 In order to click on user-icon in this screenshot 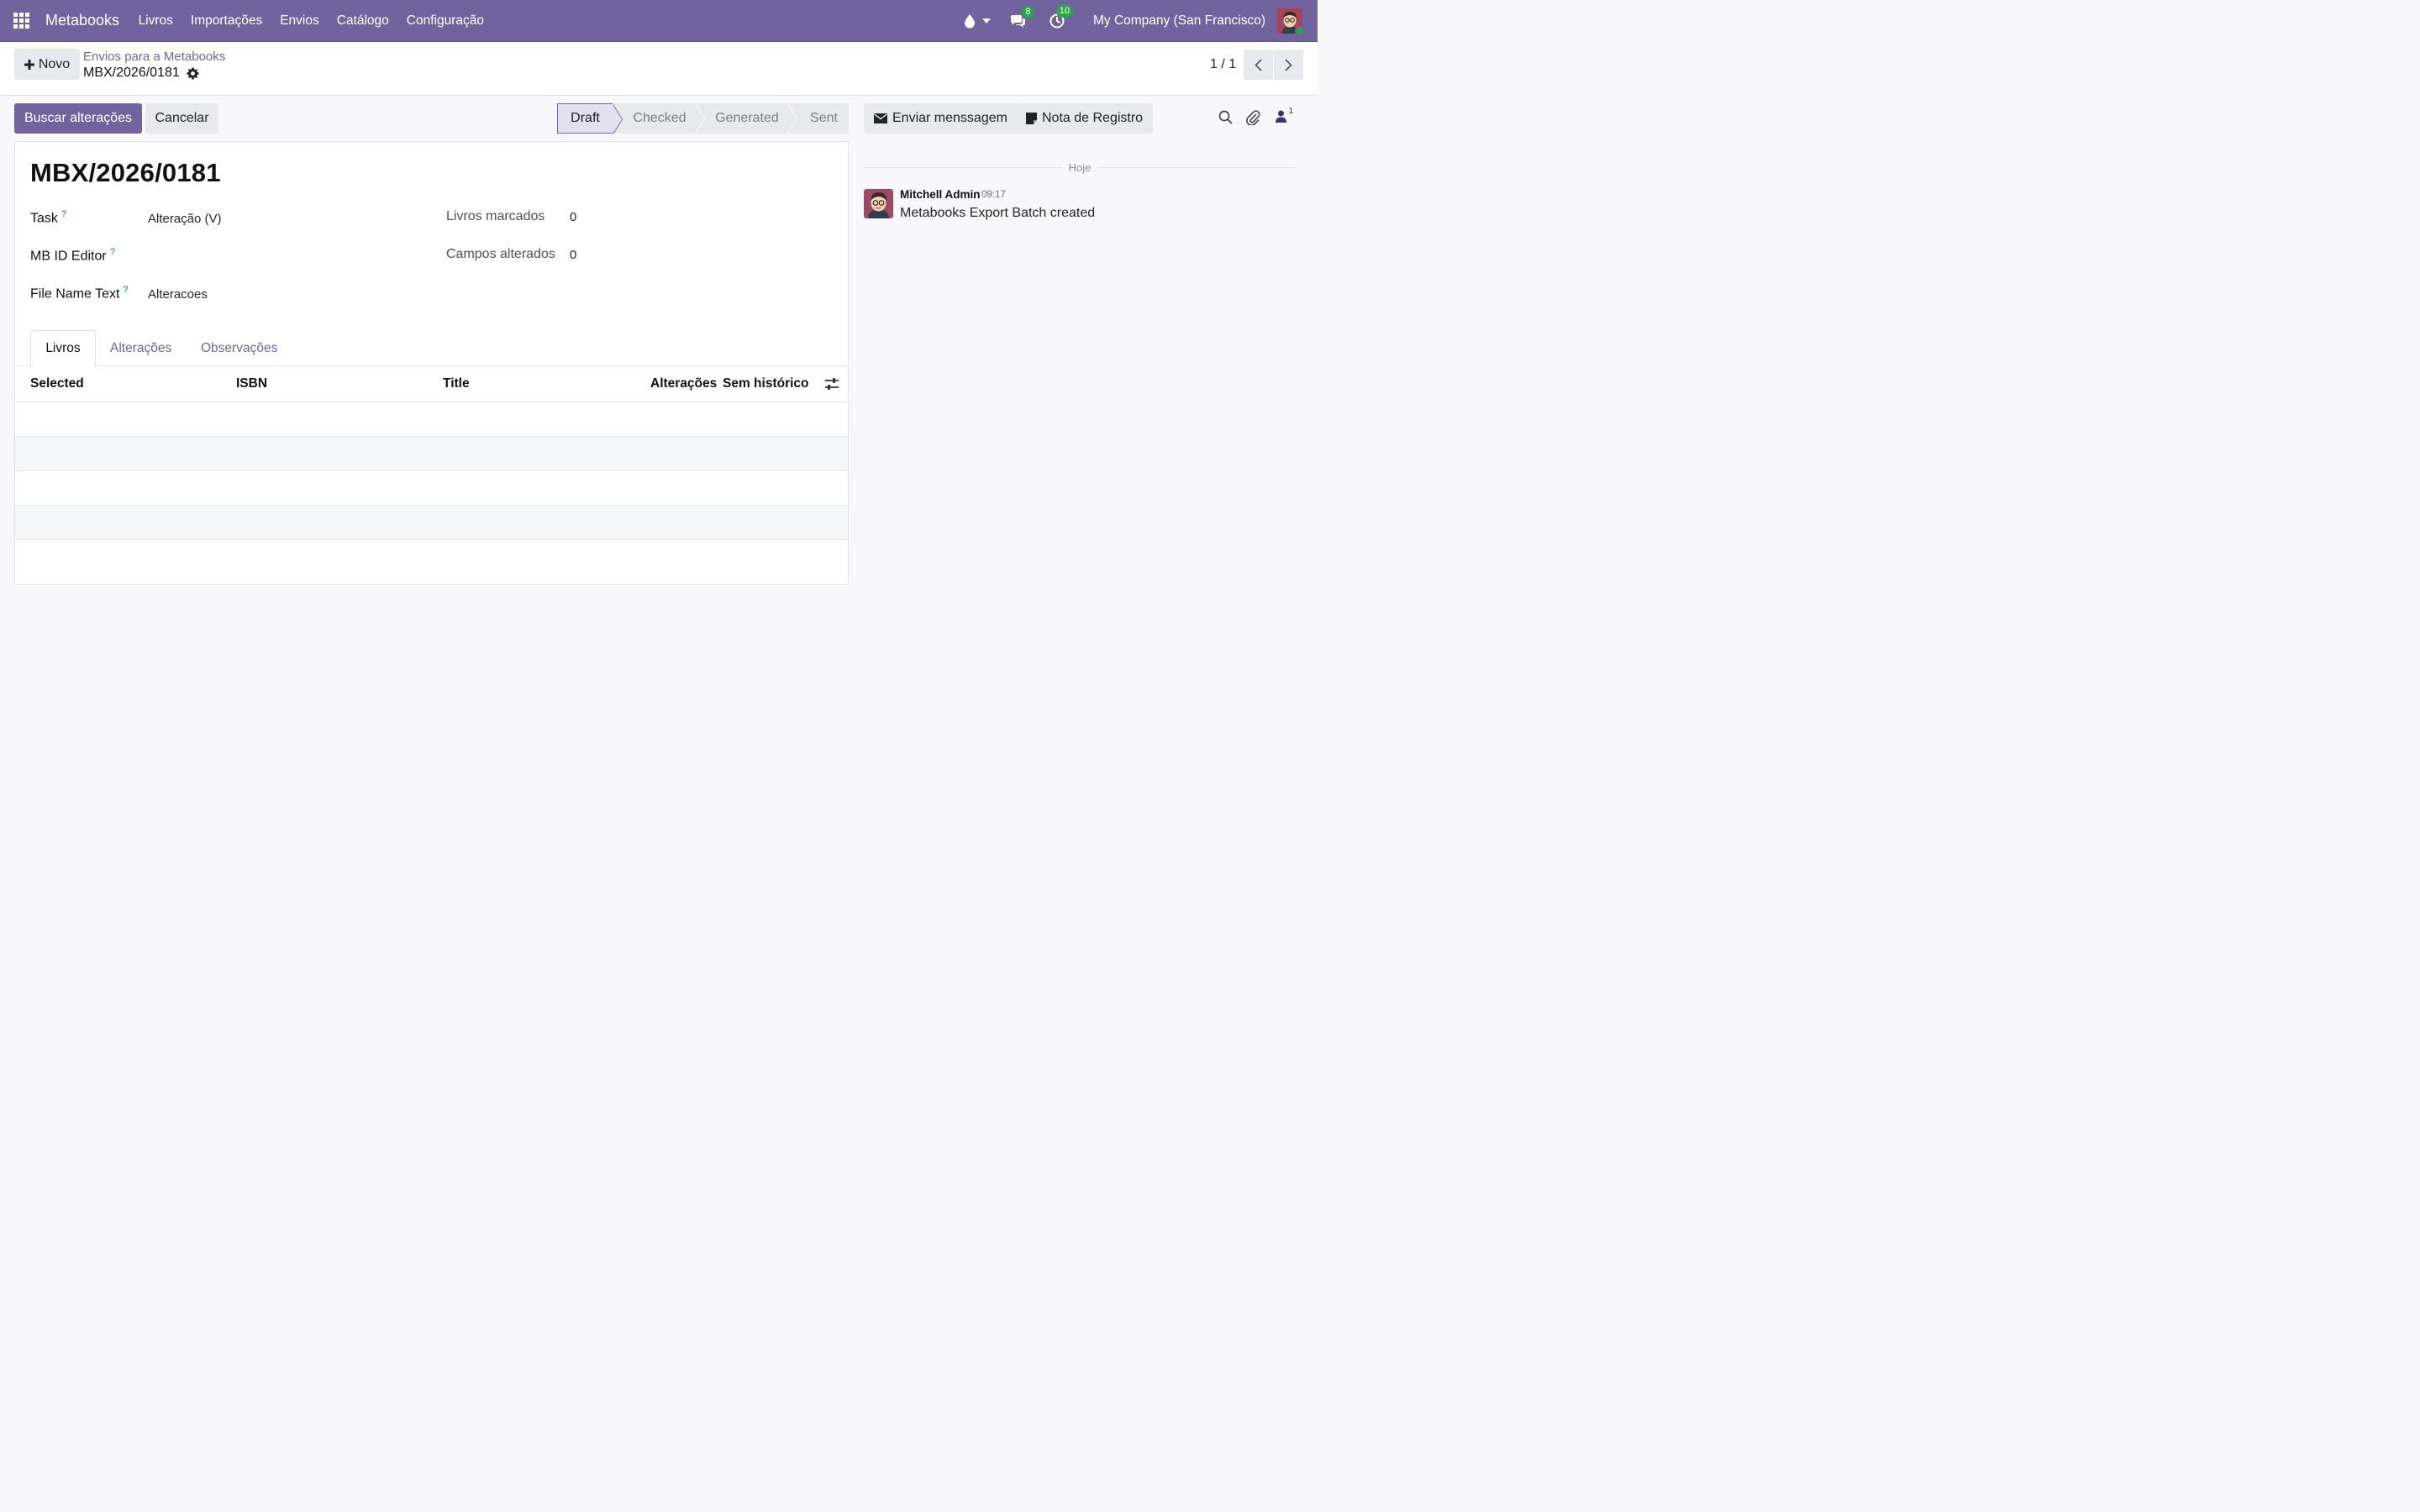, I will do `click(1281, 116)`.